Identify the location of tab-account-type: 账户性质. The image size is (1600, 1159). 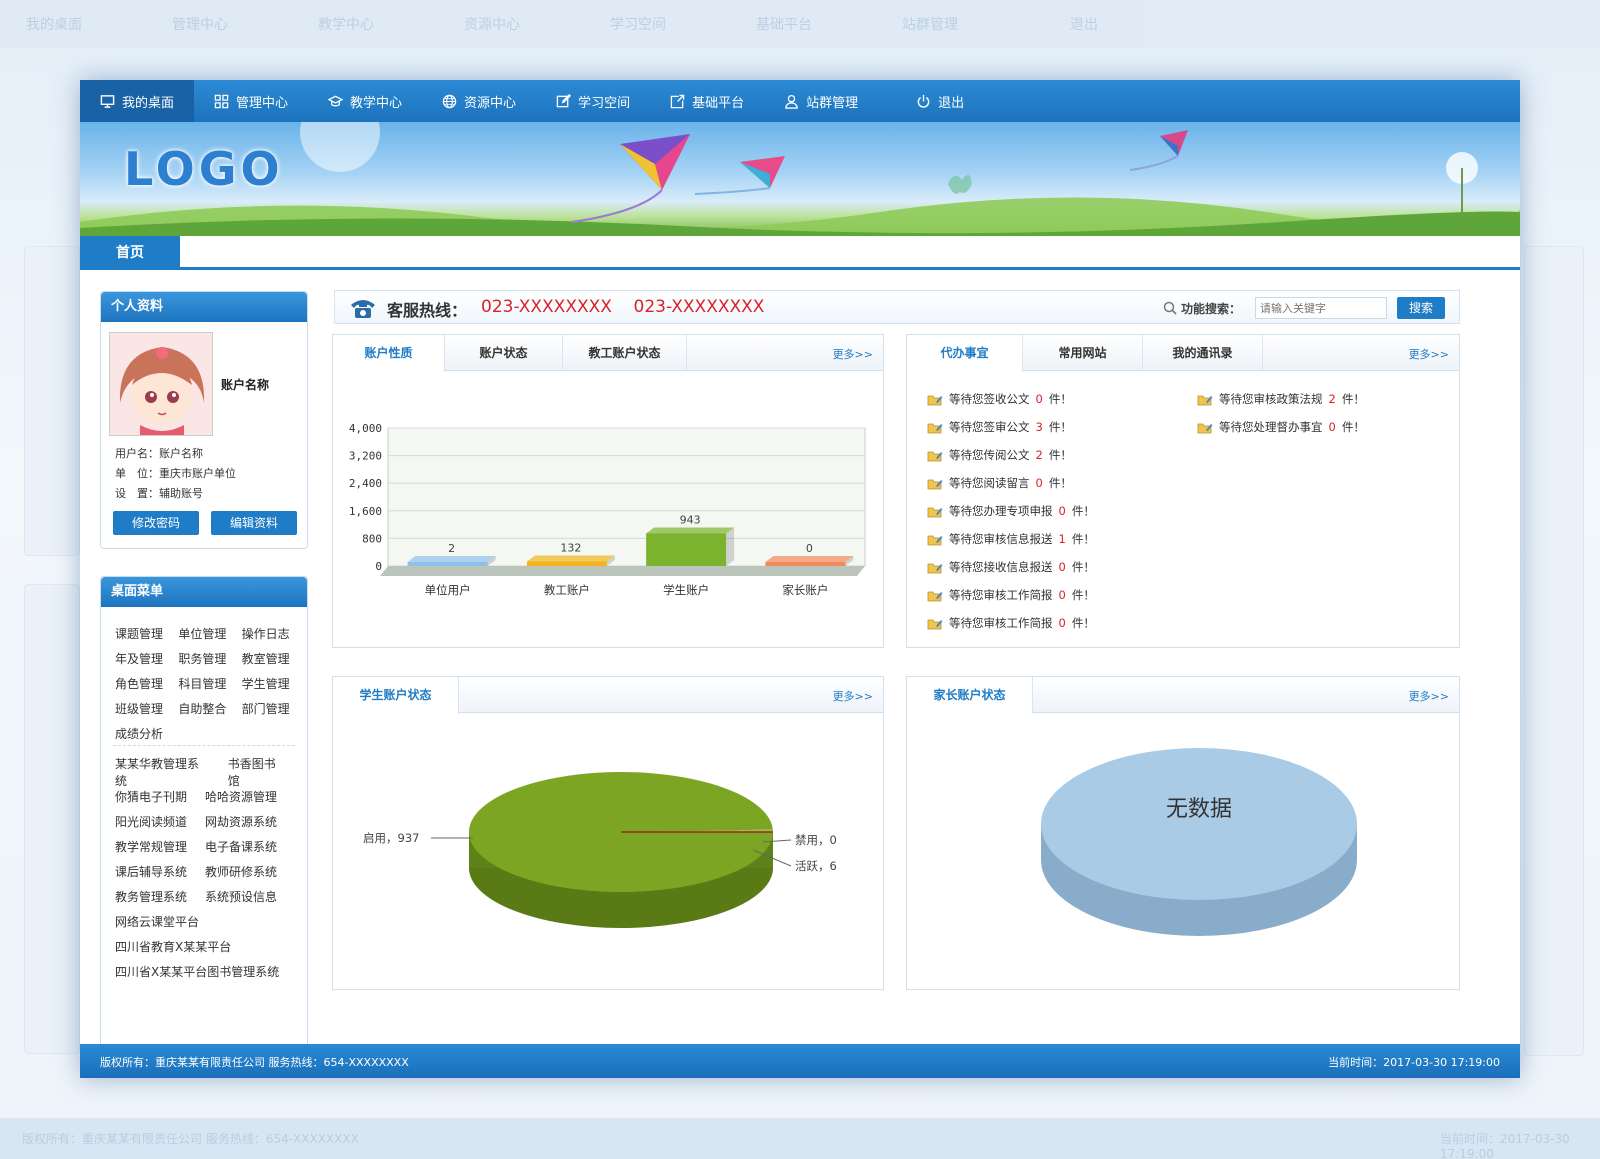
(389, 353).